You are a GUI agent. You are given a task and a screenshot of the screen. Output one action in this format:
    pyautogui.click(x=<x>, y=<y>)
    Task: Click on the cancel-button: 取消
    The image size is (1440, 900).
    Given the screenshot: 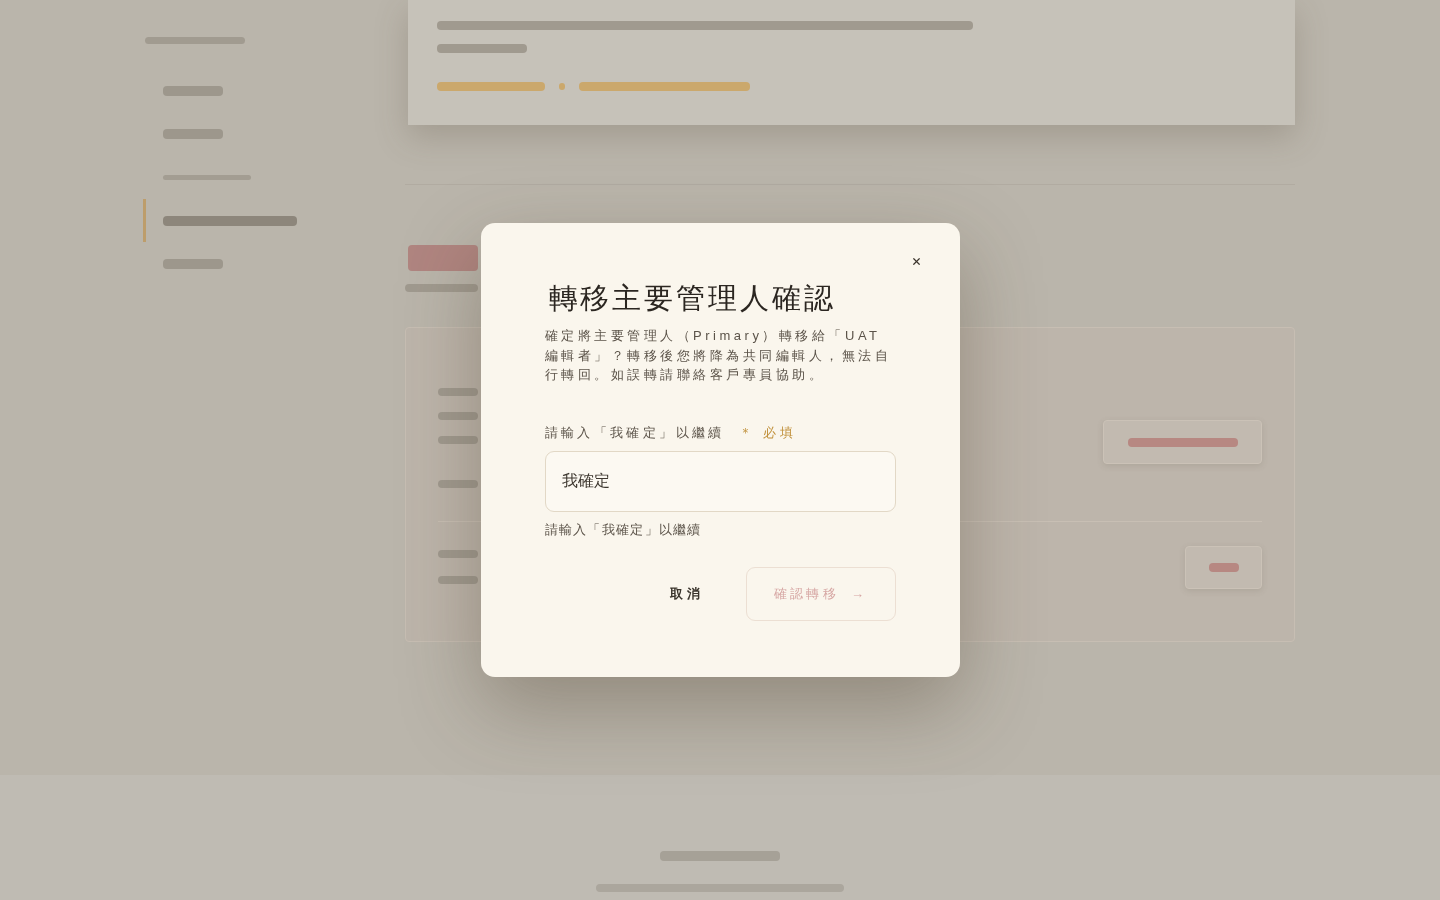 What is the action you would take?
    pyautogui.click(x=686, y=593)
    